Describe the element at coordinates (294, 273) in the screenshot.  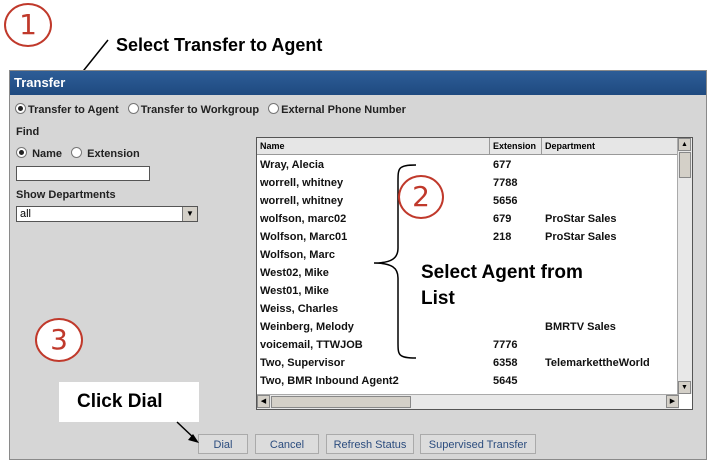
I see `agent-name-cell: West02, Mike` at that location.